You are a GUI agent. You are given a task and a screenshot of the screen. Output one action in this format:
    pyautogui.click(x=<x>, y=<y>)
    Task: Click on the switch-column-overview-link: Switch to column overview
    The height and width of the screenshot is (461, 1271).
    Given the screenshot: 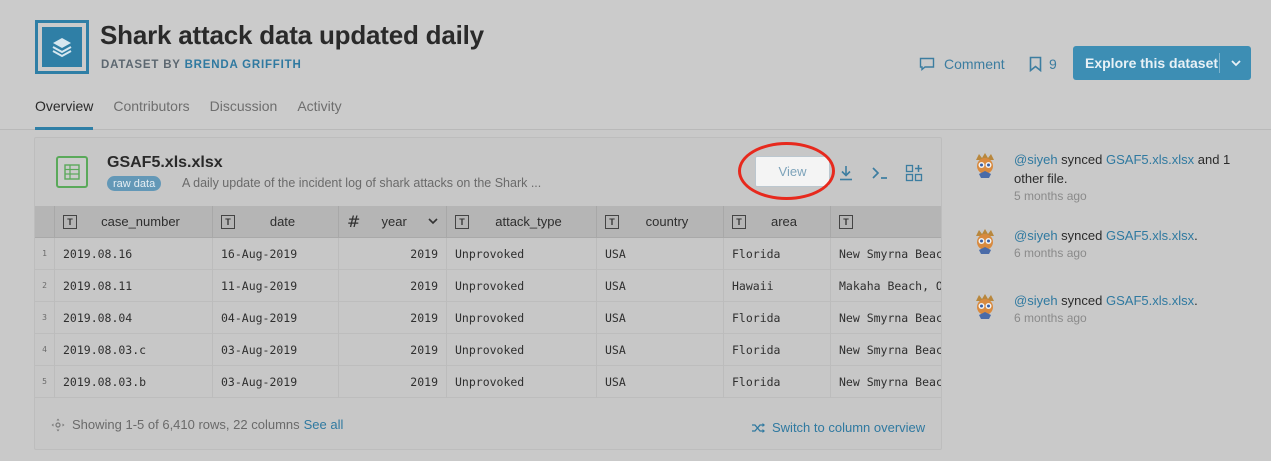 What is the action you would take?
    pyautogui.click(x=838, y=427)
    